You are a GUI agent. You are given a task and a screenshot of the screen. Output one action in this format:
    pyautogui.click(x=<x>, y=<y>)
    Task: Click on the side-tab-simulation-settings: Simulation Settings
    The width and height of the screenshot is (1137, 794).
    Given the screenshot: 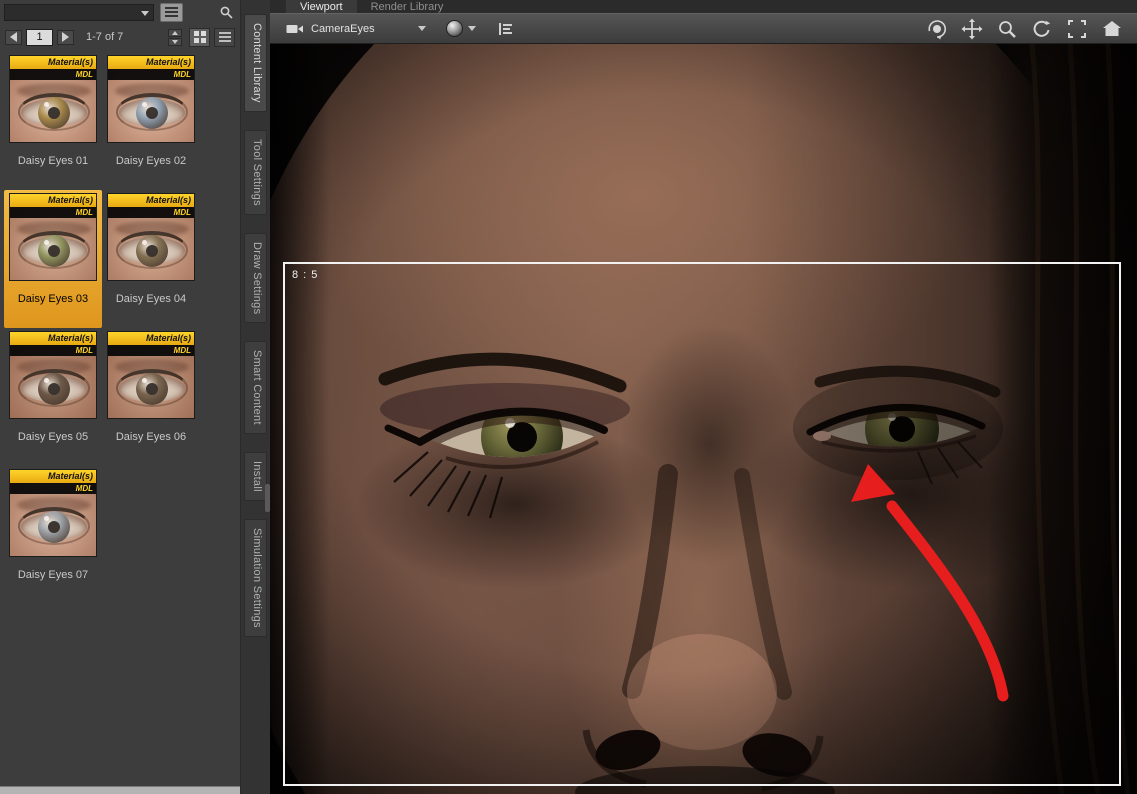 What is the action you would take?
    pyautogui.click(x=255, y=577)
    